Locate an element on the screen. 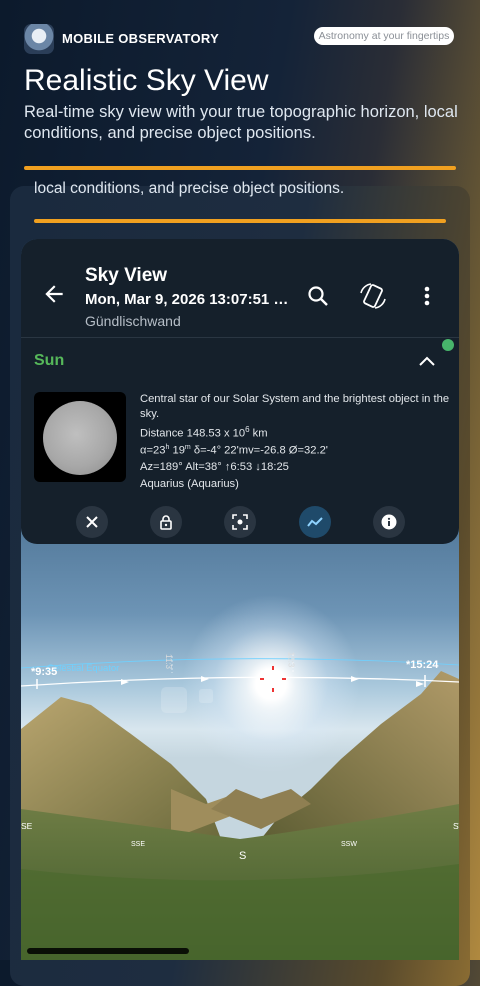 The image size is (480, 986). constellation-line: Aquarius (Aquarius) is located at coordinates (189, 484).